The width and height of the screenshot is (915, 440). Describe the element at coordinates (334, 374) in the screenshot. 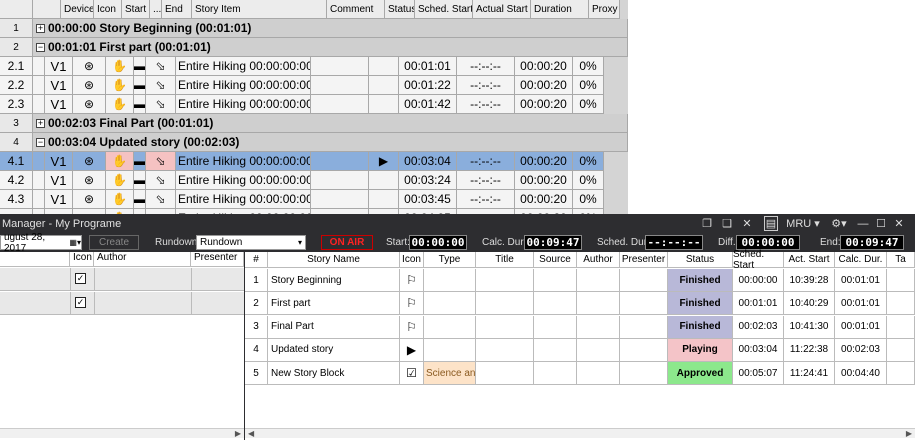

I see `story-name: New Story Block` at that location.